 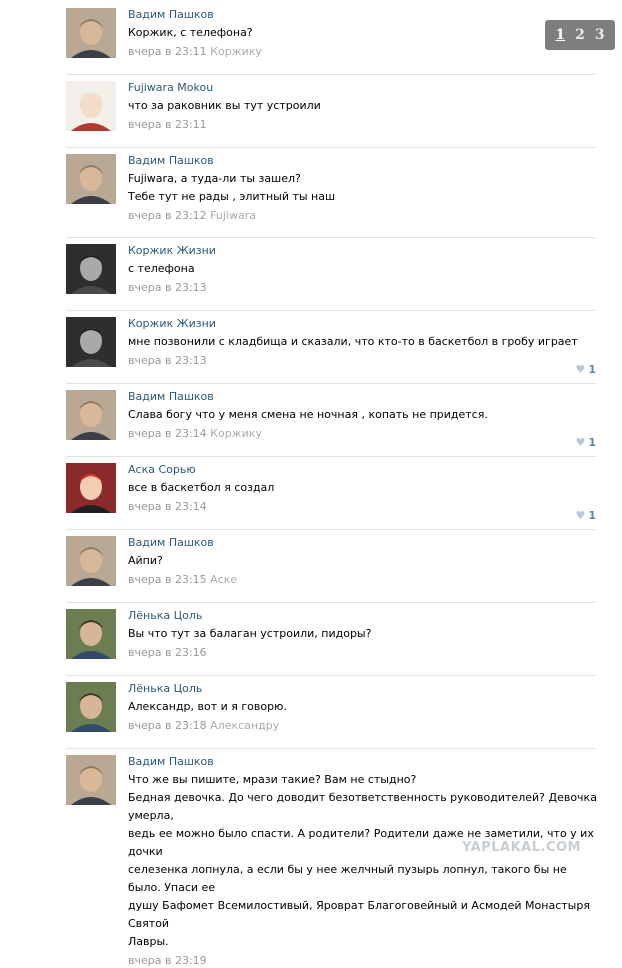 What do you see at coordinates (167, 725) in the screenshot?
I see `comment-timestamp: вчера в 23:18` at bounding box center [167, 725].